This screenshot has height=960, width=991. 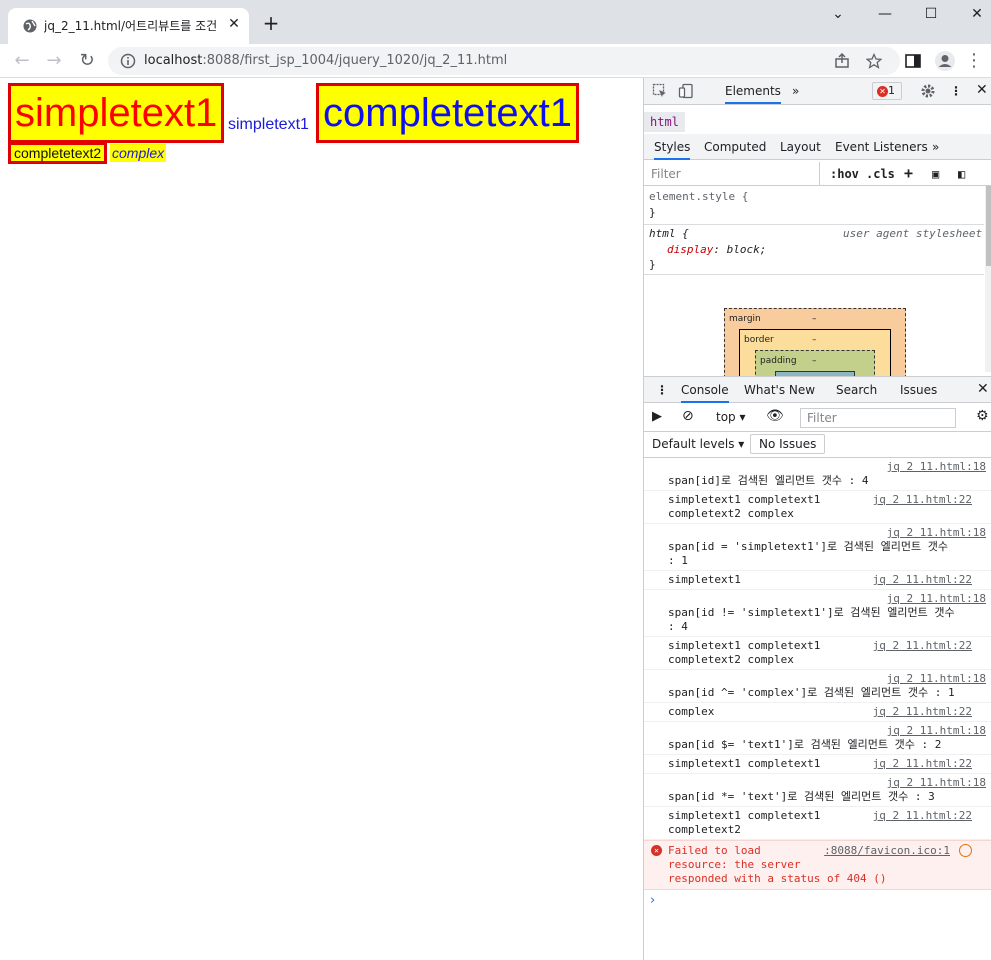 What do you see at coordinates (918, 390) in the screenshot?
I see `tab-issues: Issues` at bounding box center [918, 390].